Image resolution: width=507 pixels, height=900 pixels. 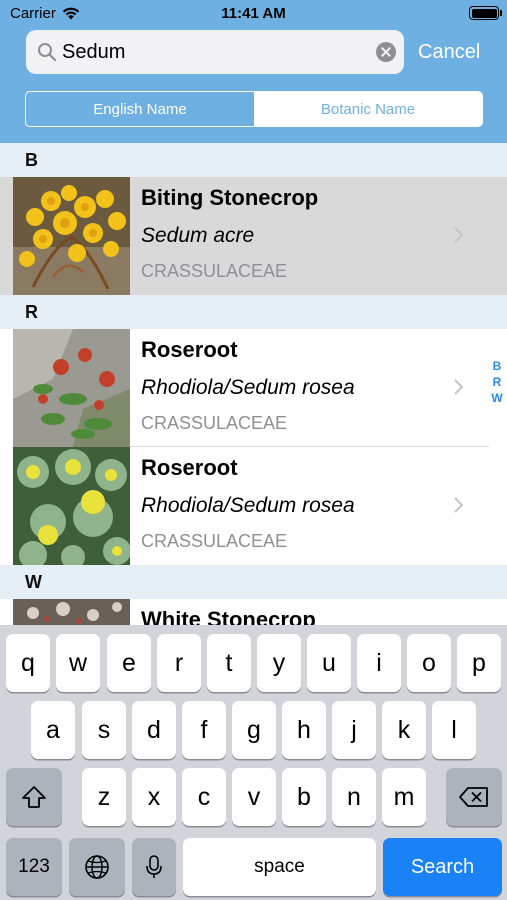 I want to click on key-c: c, so click(x=204, y=797).